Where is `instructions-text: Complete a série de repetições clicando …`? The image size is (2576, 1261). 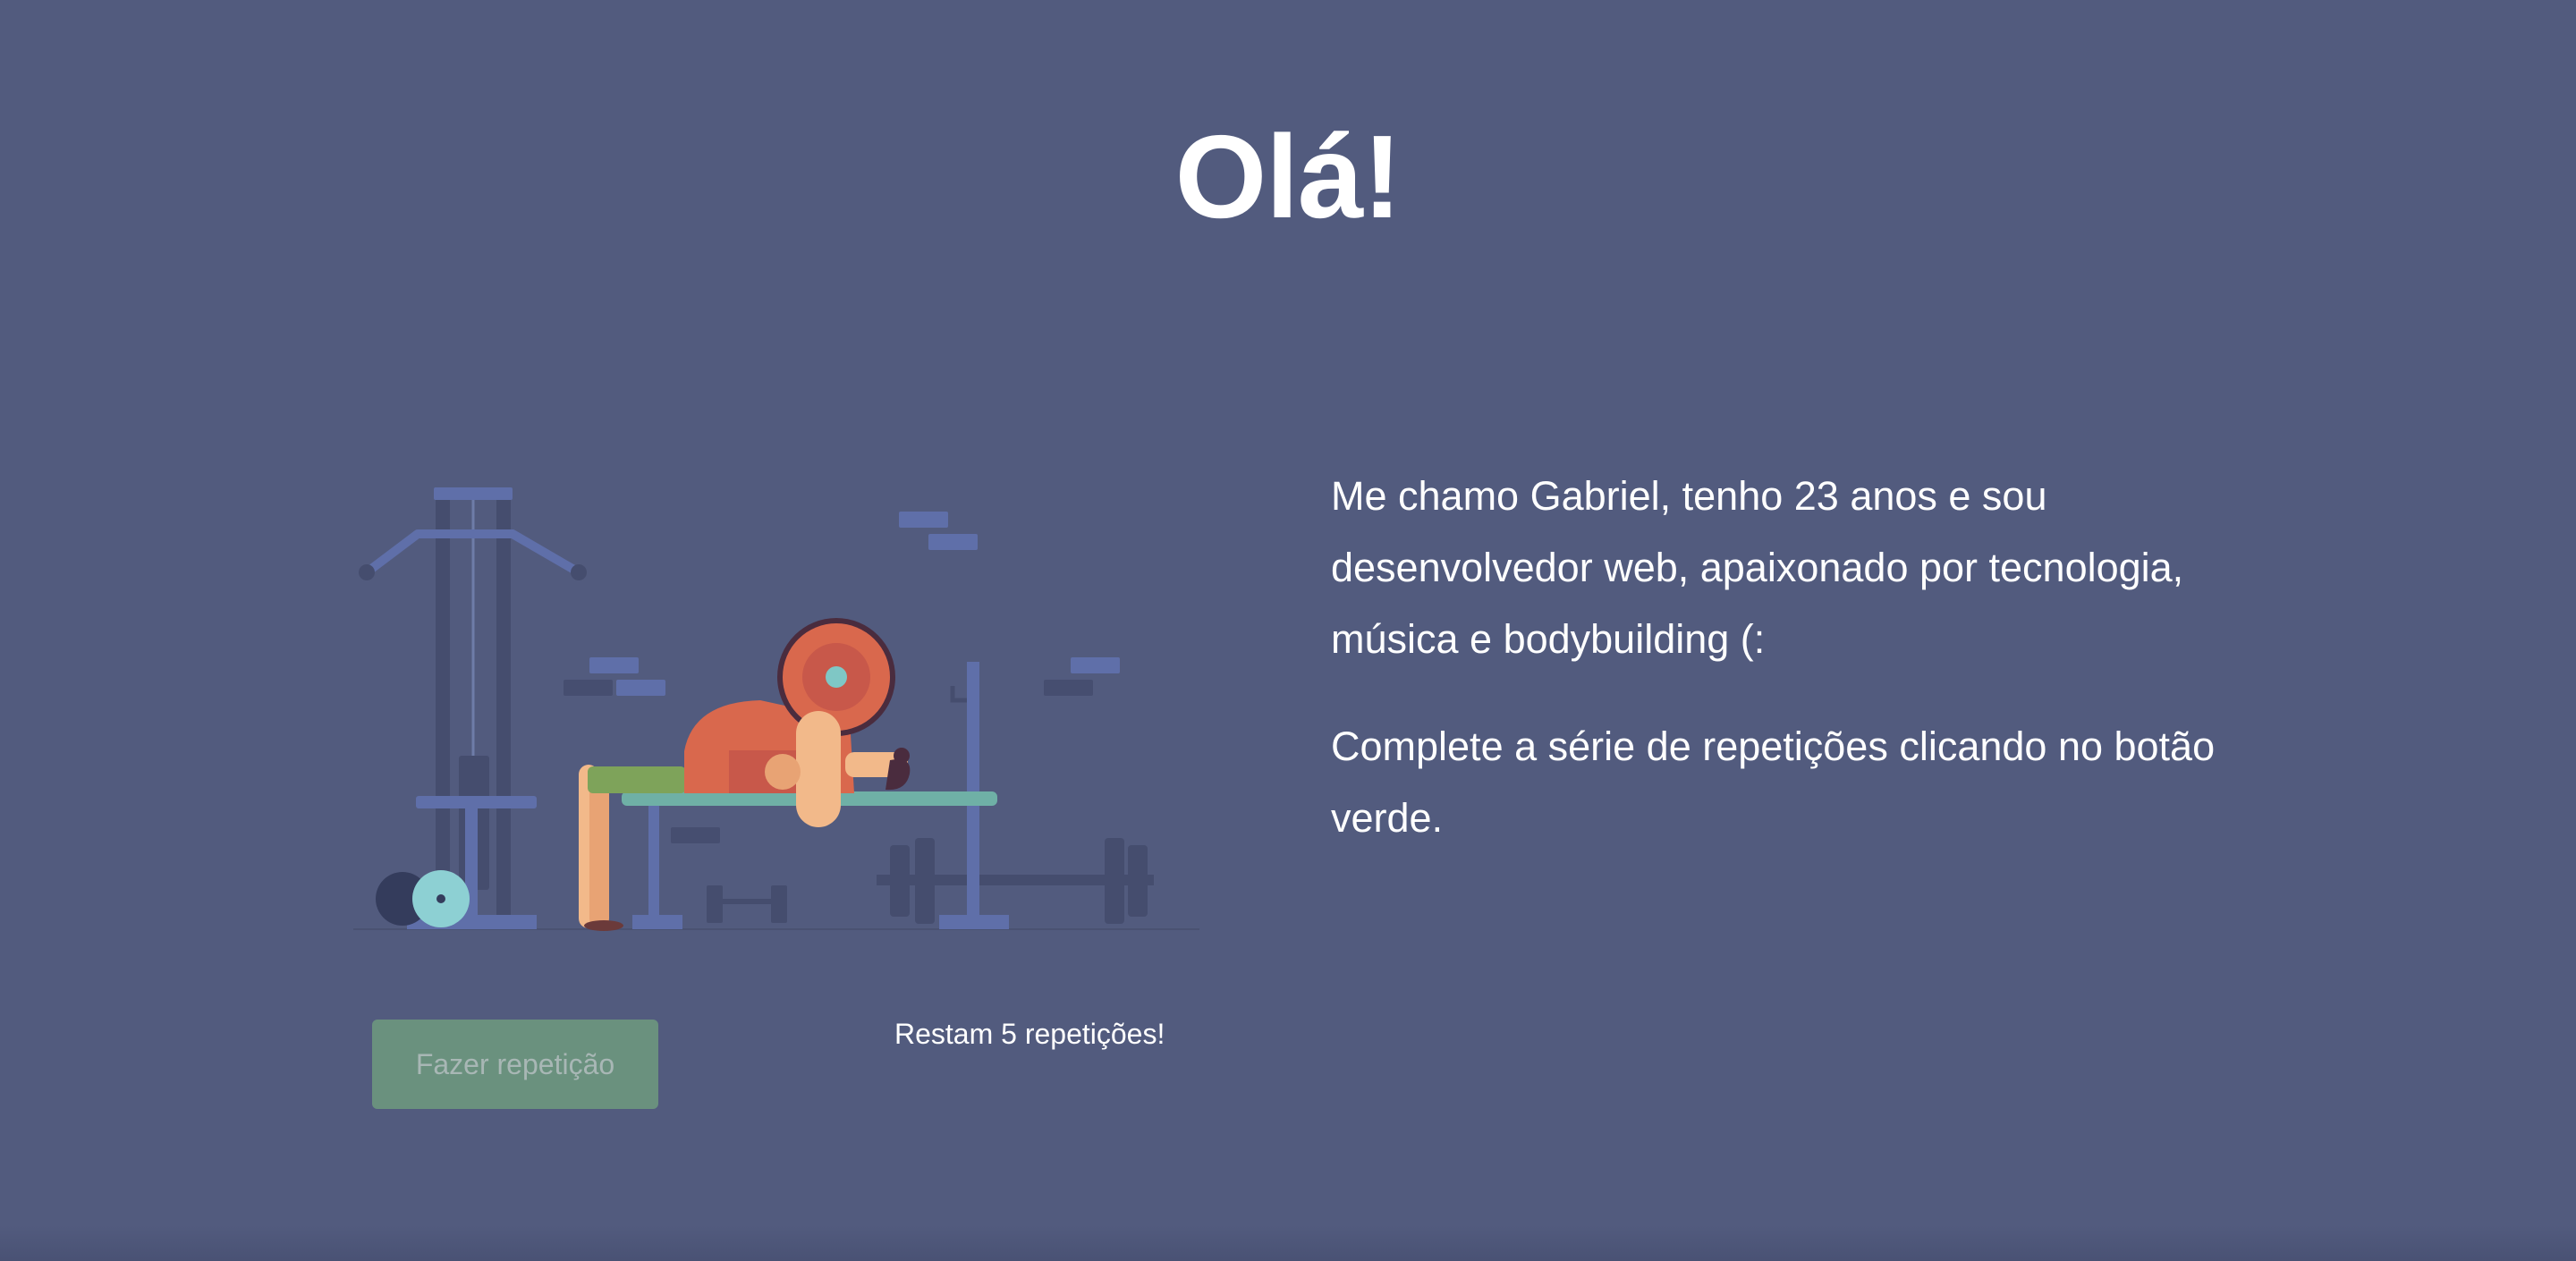
instructions-text: Complete a série de repetições clicando … is located at coordinates (1773, 782).